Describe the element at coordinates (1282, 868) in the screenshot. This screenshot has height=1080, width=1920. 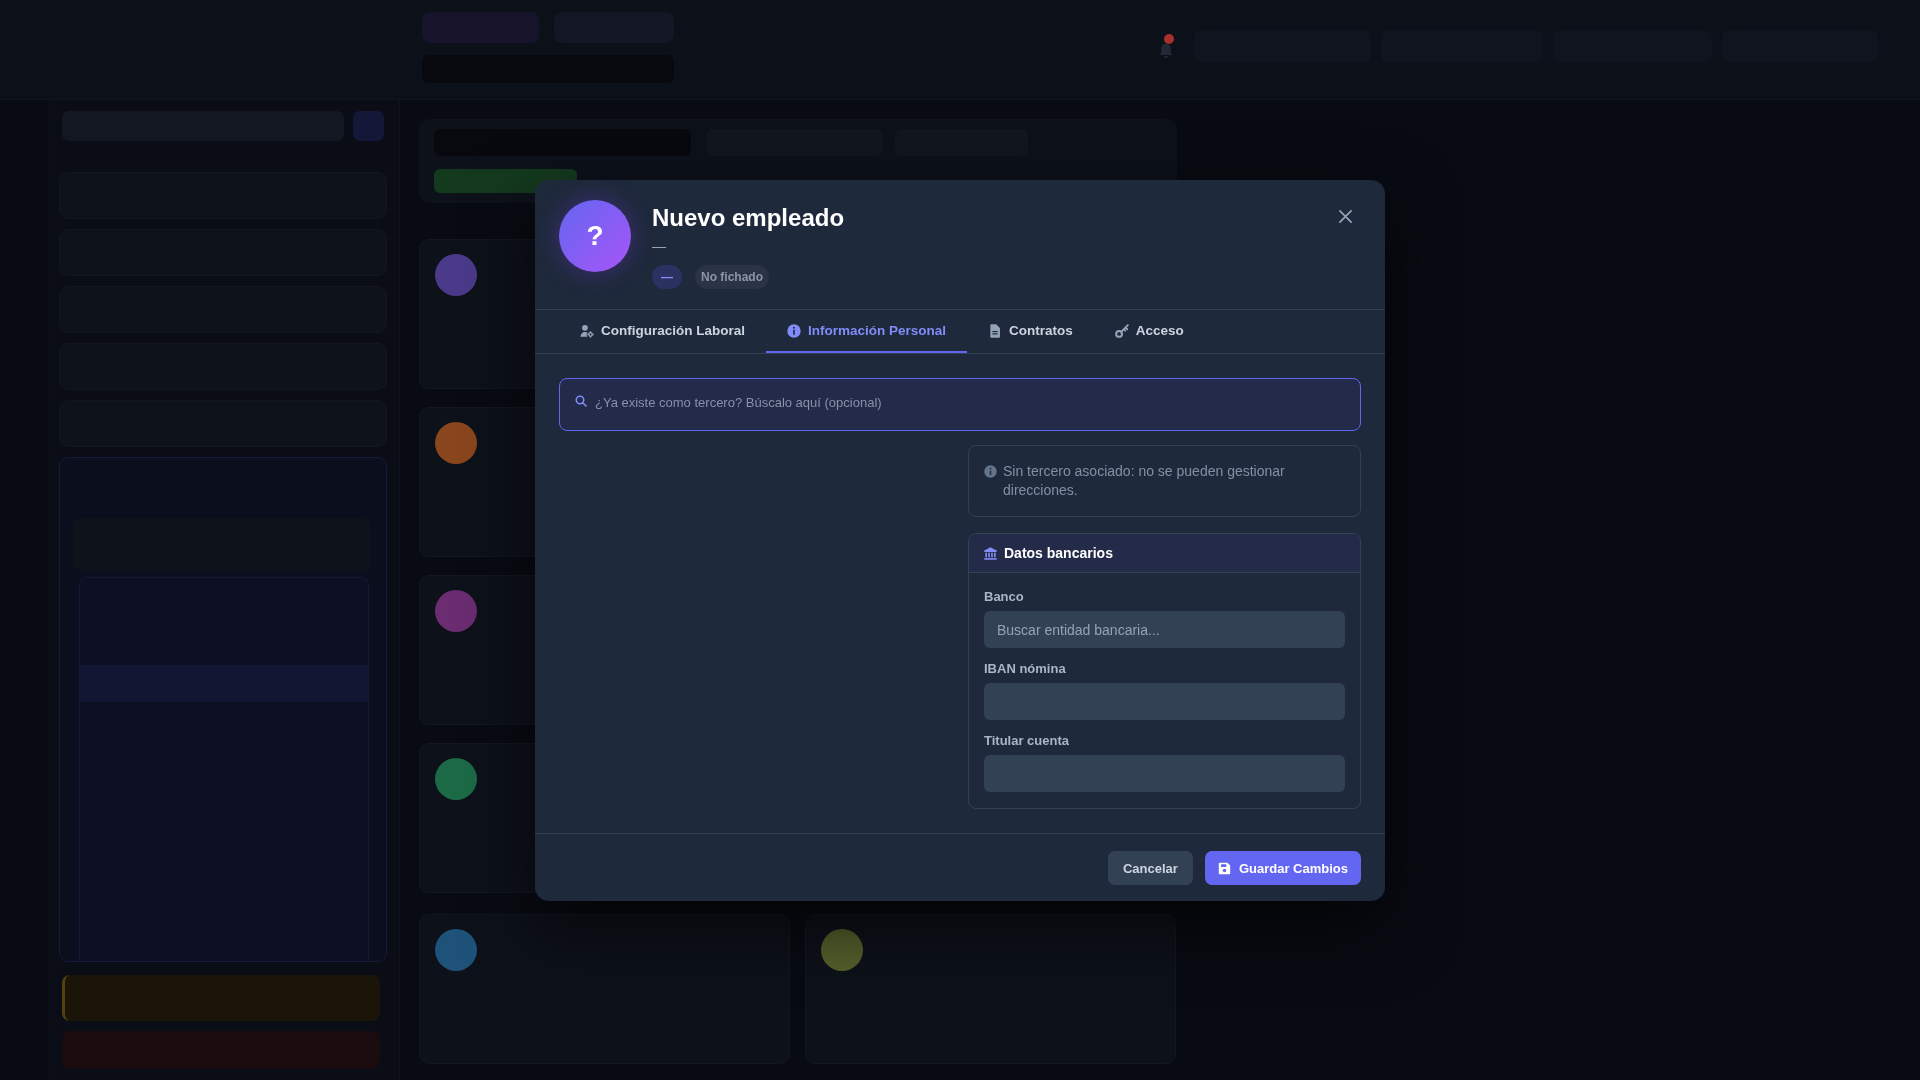
I see `save-button: Guardar Cambios` at that location.